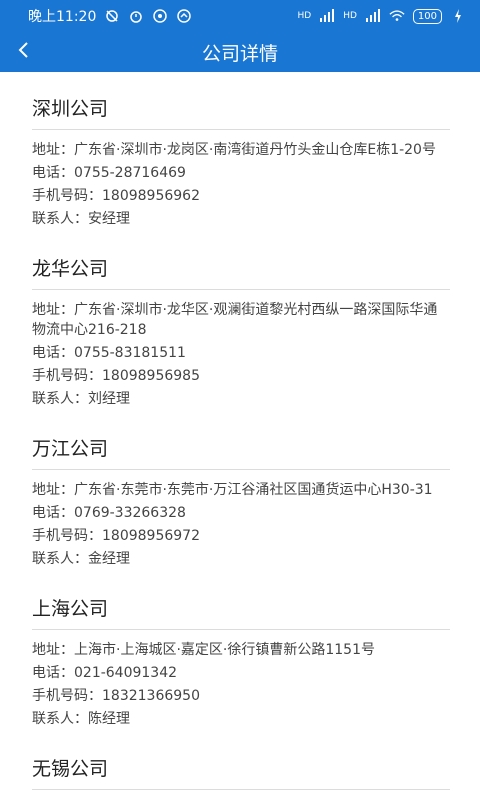  I want to click on wifi-icon, so click(397, 16).